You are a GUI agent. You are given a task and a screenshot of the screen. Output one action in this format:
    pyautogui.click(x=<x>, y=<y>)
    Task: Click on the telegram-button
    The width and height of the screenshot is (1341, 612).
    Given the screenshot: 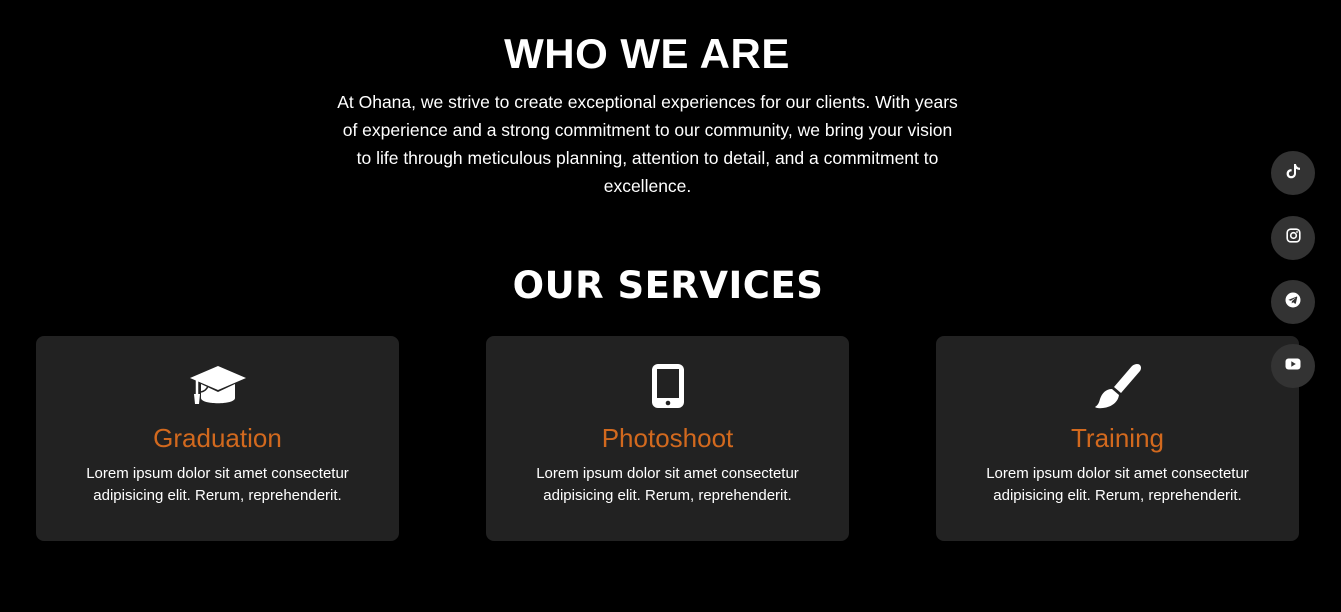 What is the action you would take?
    pyautogui.click(x=1293, y=302)
    